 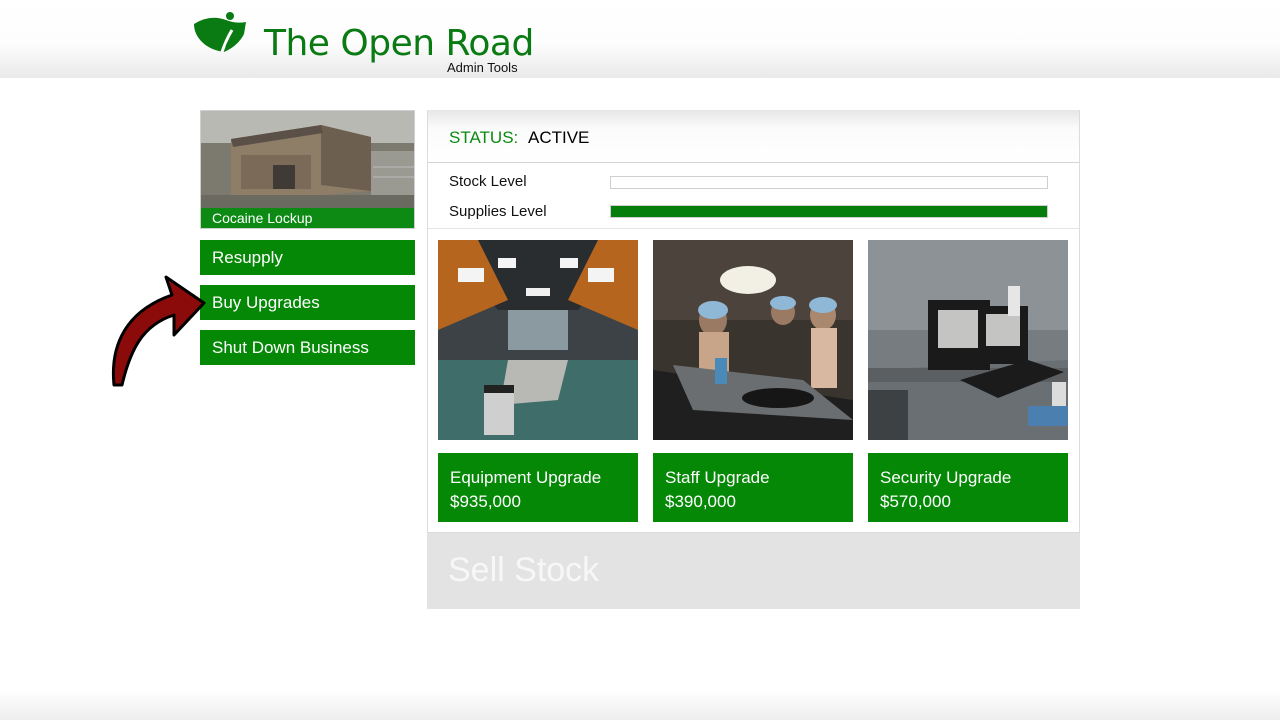 I want to click on upgrade-name: Equipment Upgrade, so click(x=526, y=477).